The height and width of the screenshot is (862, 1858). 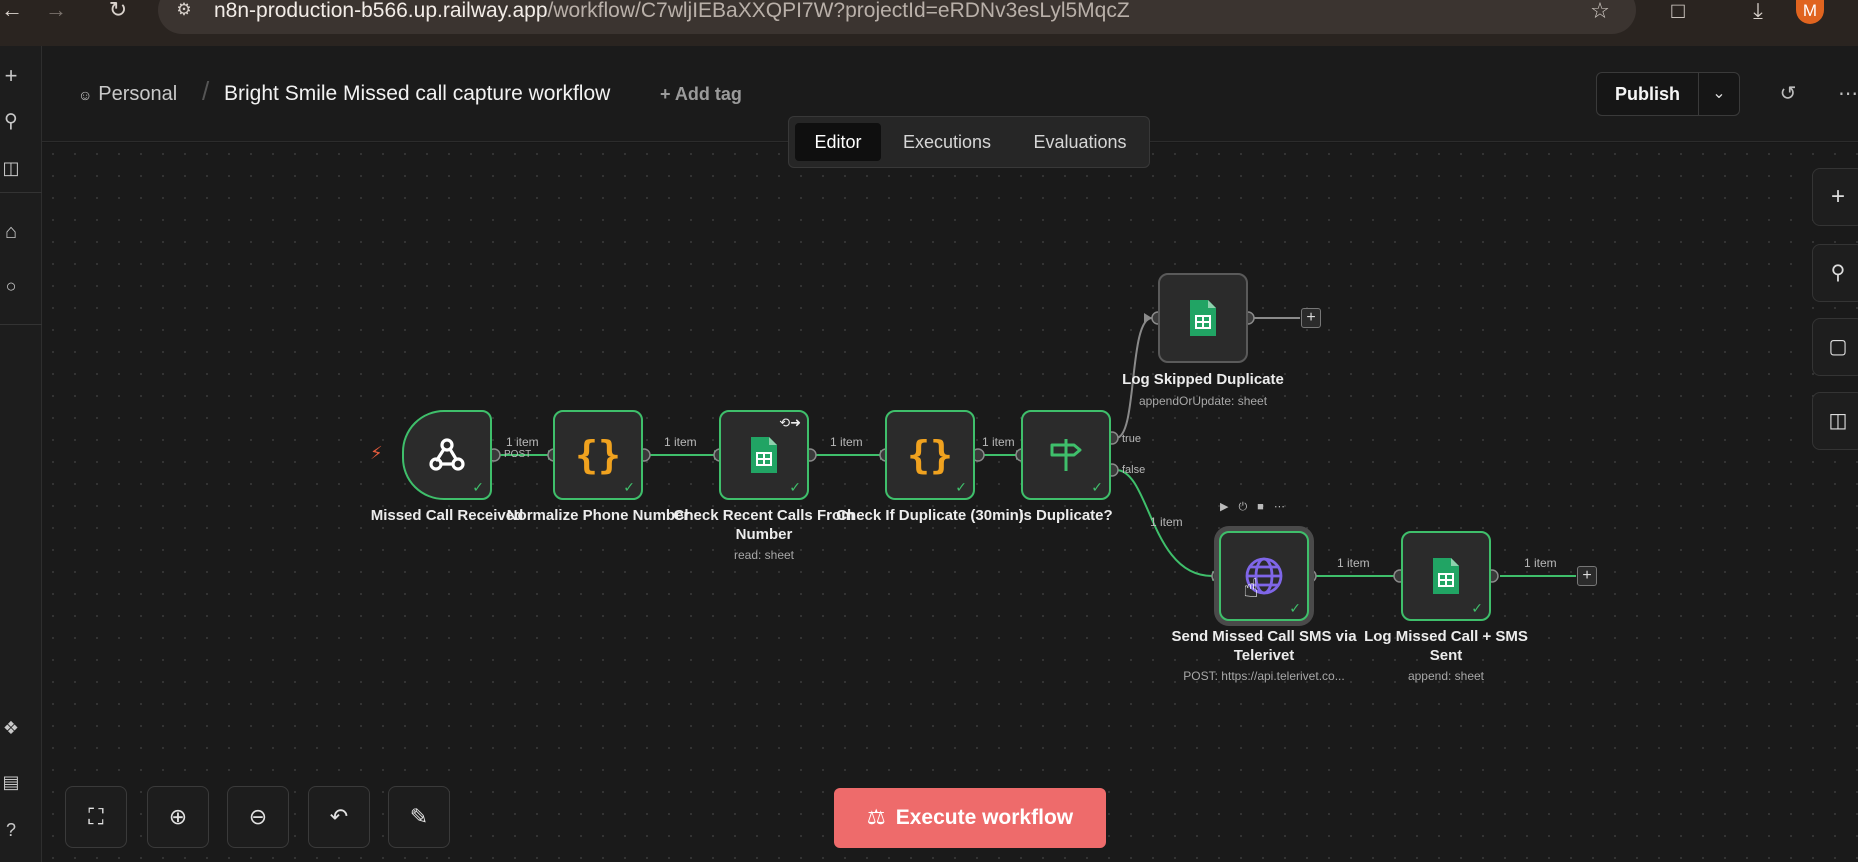 I want to click on node-check-if-duplicate: {} ✓, so click(x=930, y=455).